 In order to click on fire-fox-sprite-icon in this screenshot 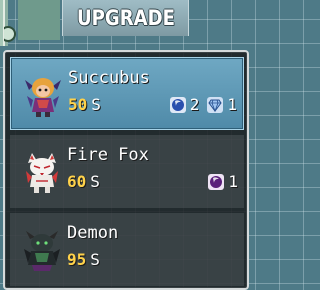, I will do `click(42, 173)`.